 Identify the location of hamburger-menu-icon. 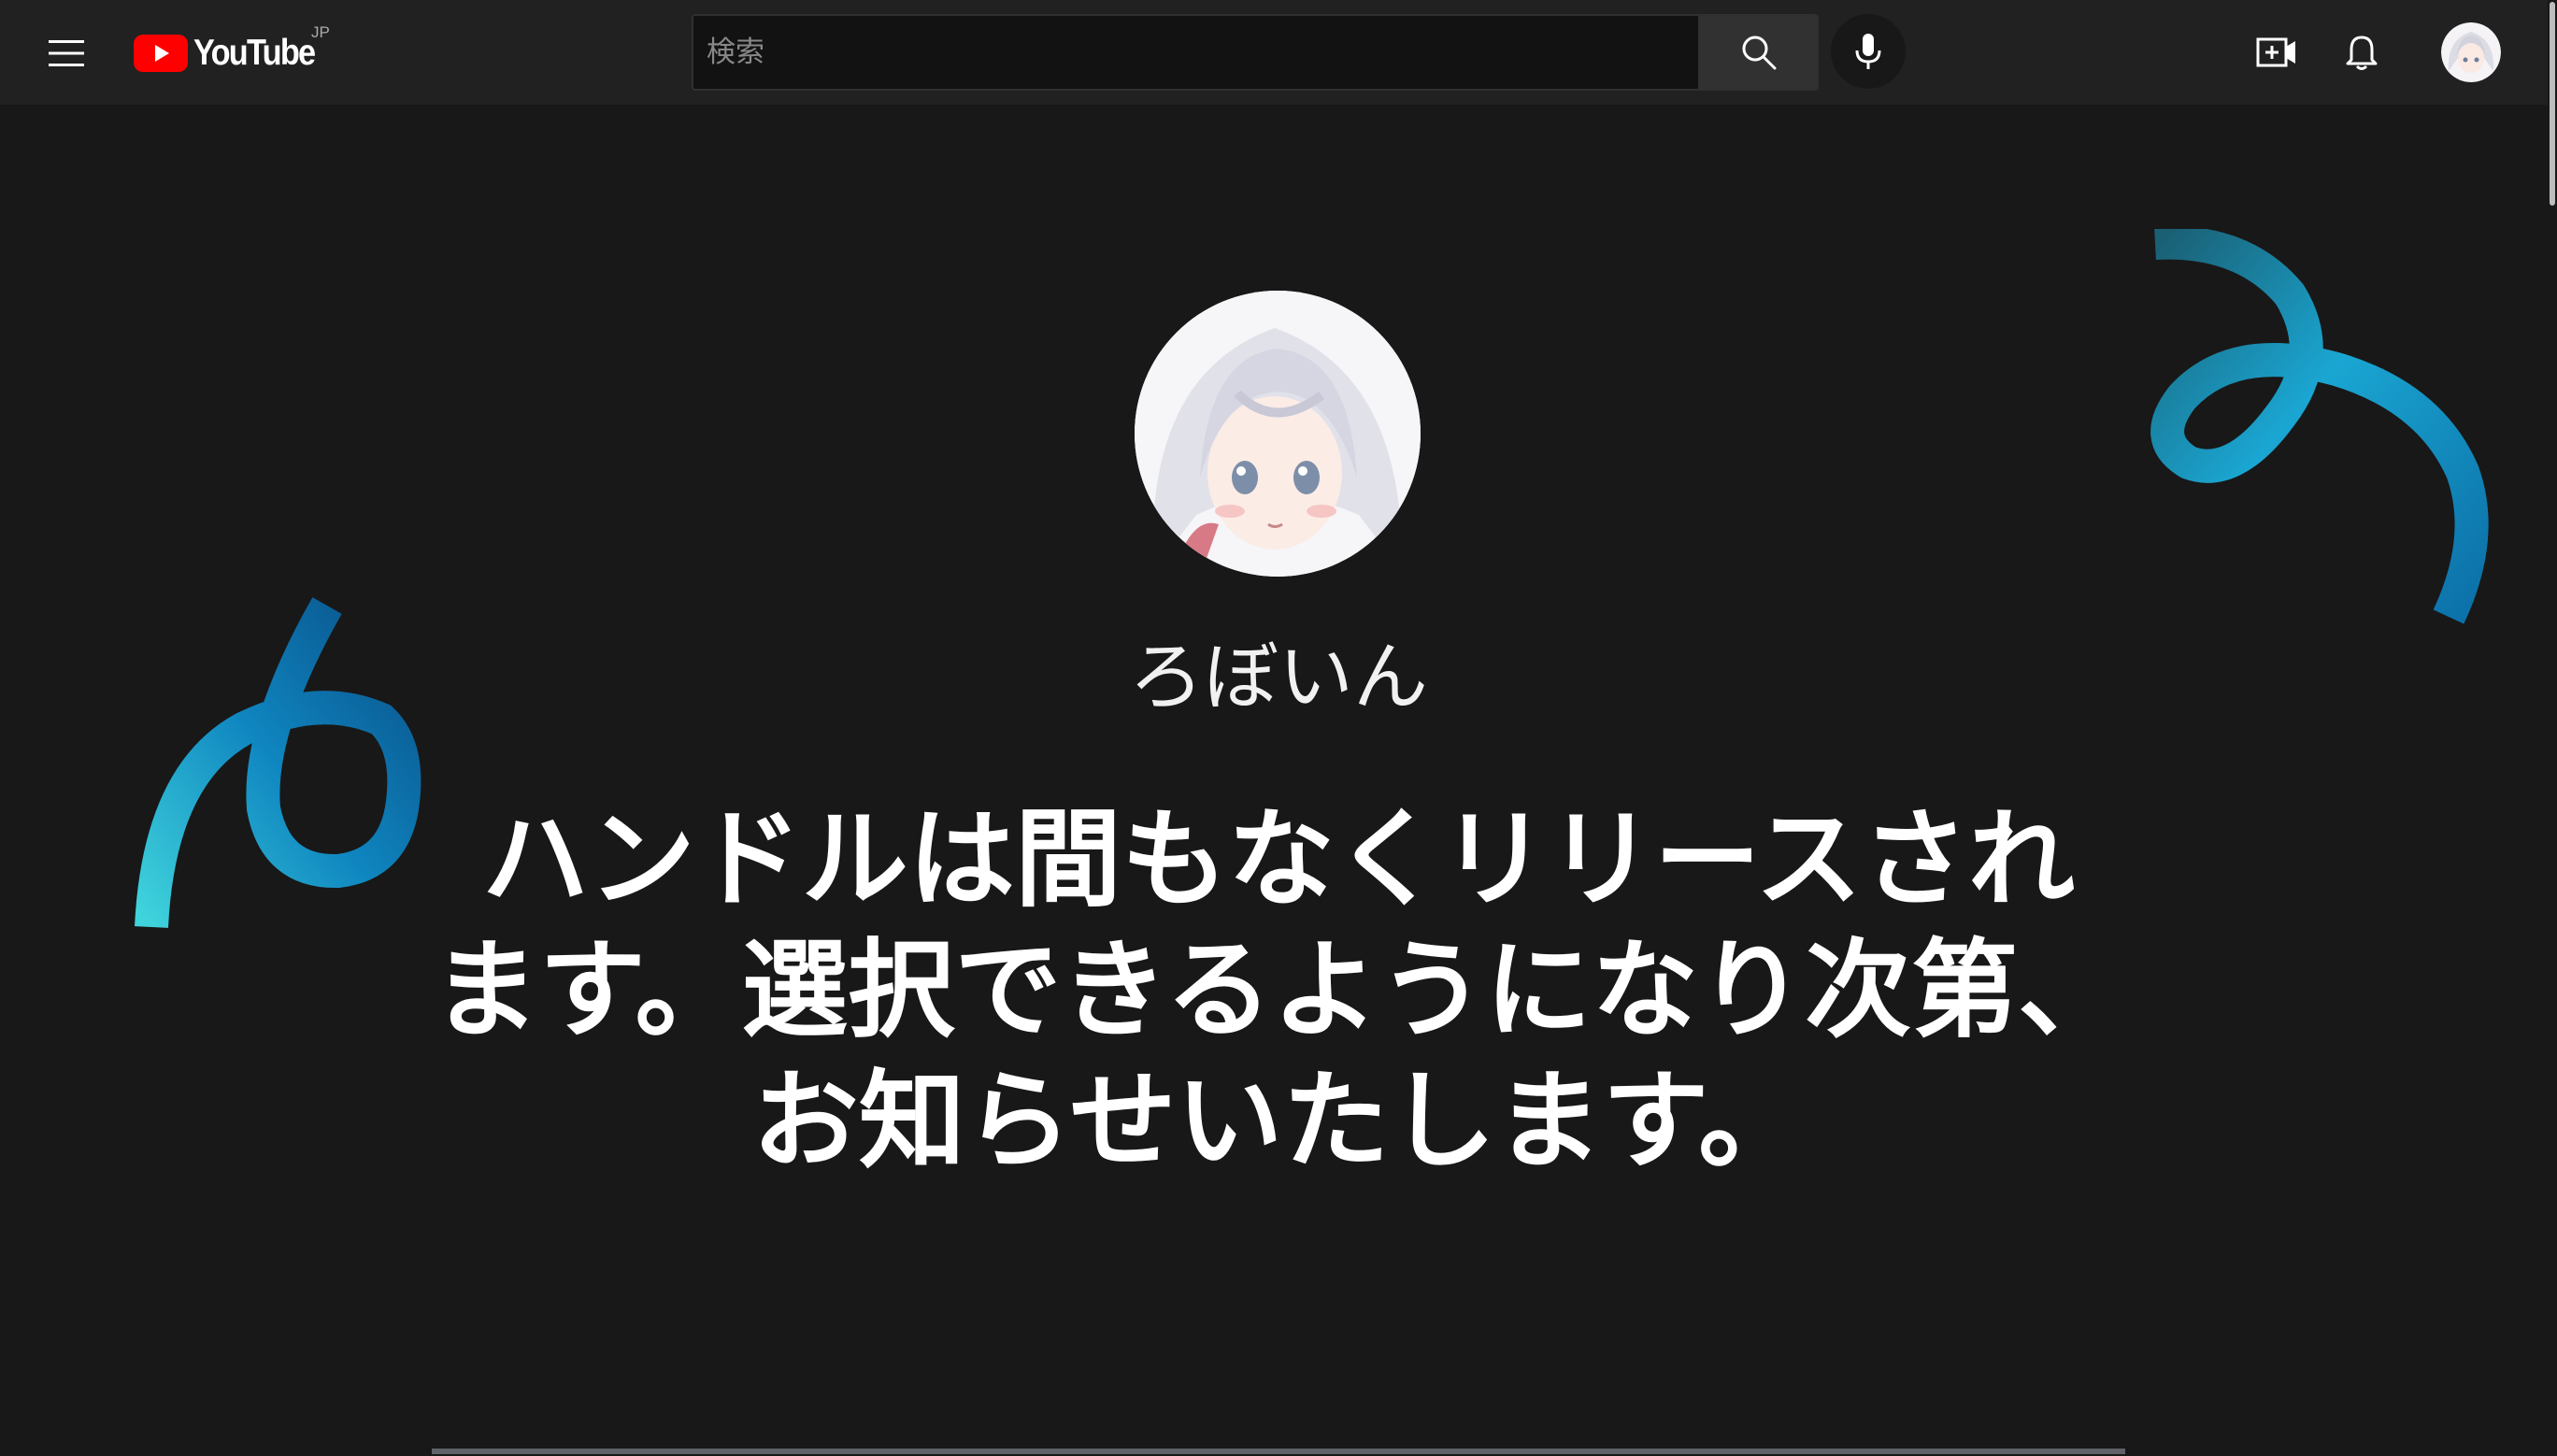
(67, 53).